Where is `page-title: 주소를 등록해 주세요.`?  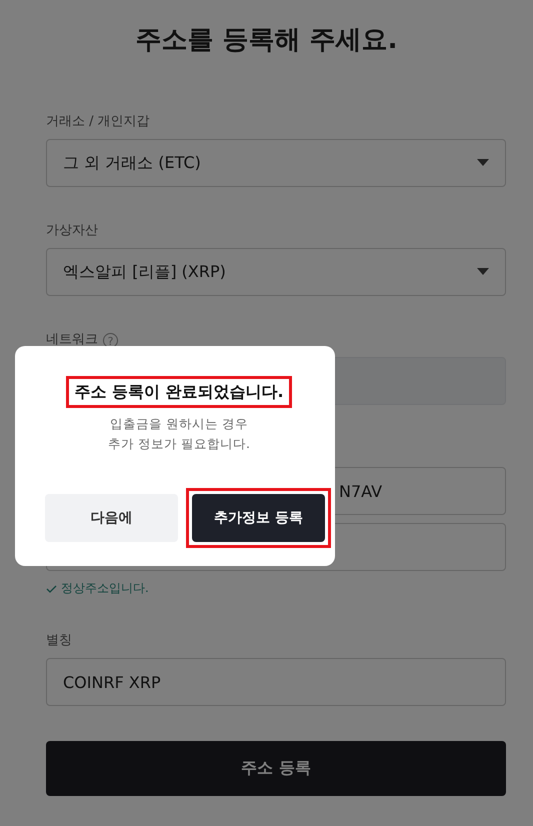
page-title: 주소를 등록해 주세요. is located at coordinates (266, 40).